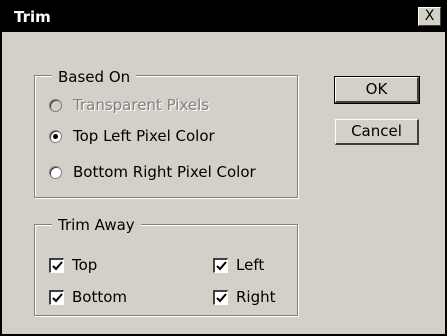 The image size is (447, 336). What do you see at coordinates (141, 105) in the screenshot?
I see `radio-label: Transparent Pixels` at bounding box center [141, 105].